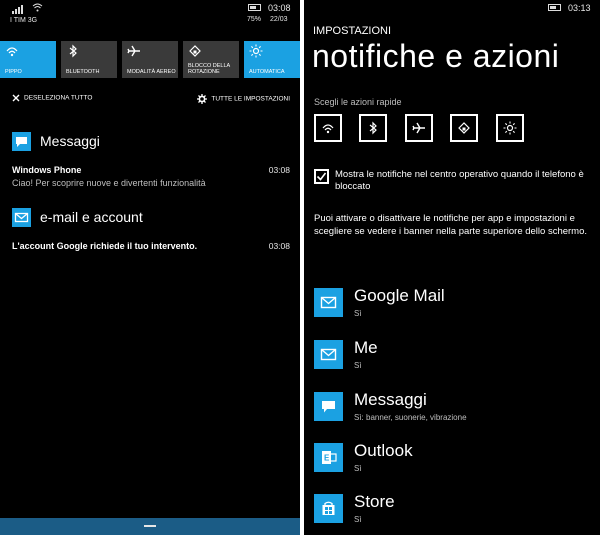  I want to click on tile-label: MODALITÀ AEREO, so click(151, 72).